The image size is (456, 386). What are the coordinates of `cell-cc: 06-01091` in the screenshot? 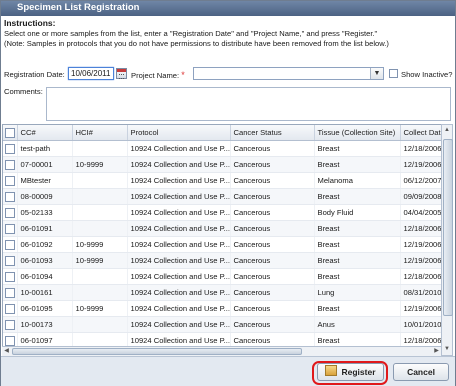 It's located at (45, 228).